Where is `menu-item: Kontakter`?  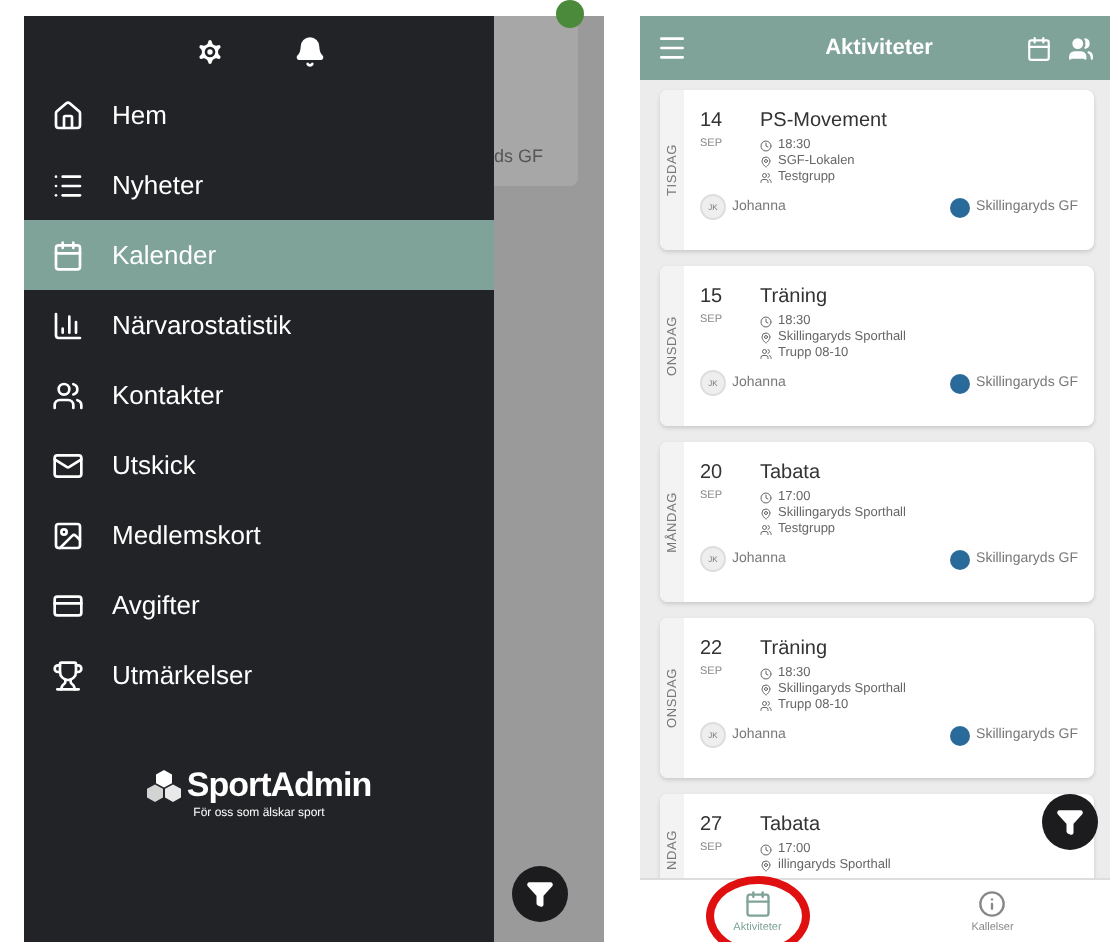 menu-item: Kontakter is located at coordinates (259, 395).